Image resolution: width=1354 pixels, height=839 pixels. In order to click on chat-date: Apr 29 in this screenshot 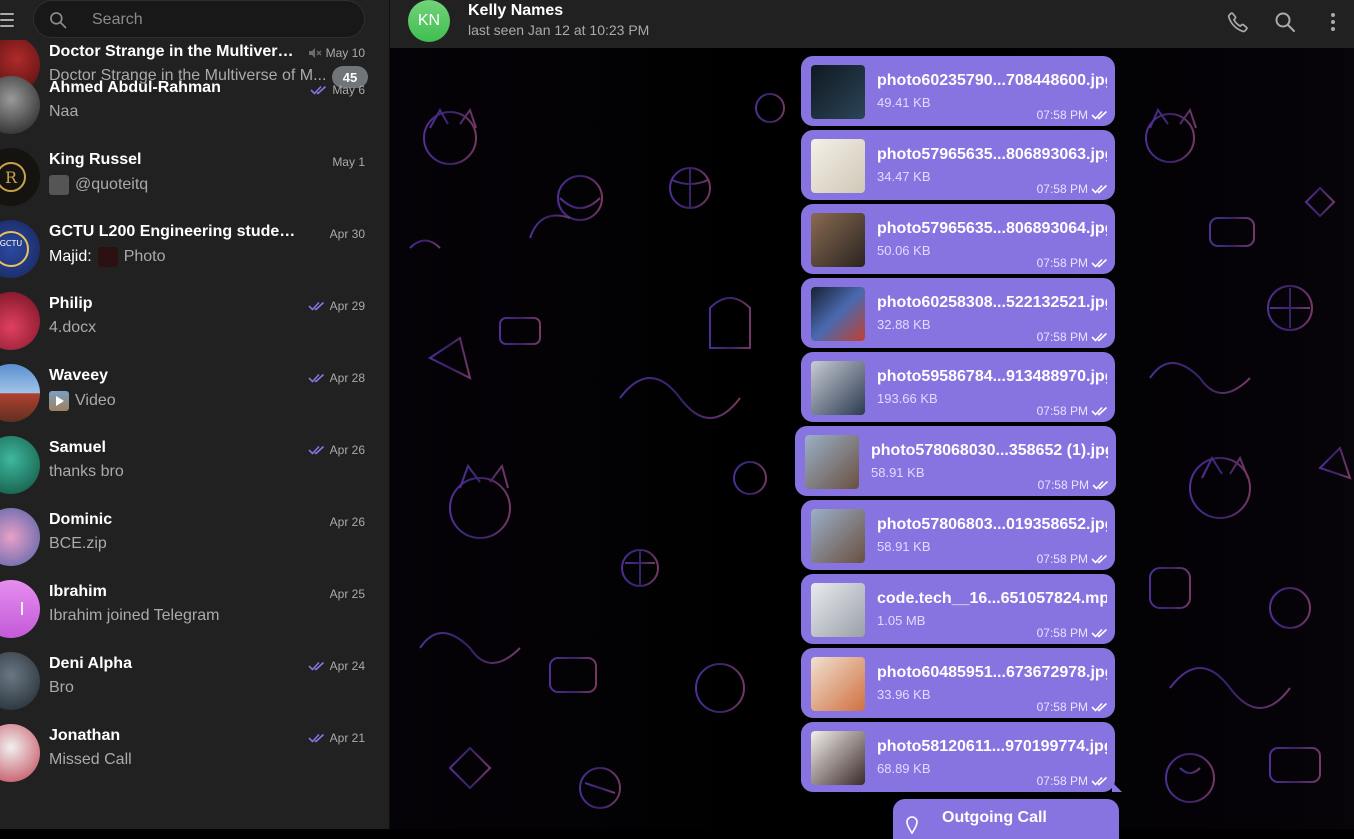, I will do `click(336, 306)`.